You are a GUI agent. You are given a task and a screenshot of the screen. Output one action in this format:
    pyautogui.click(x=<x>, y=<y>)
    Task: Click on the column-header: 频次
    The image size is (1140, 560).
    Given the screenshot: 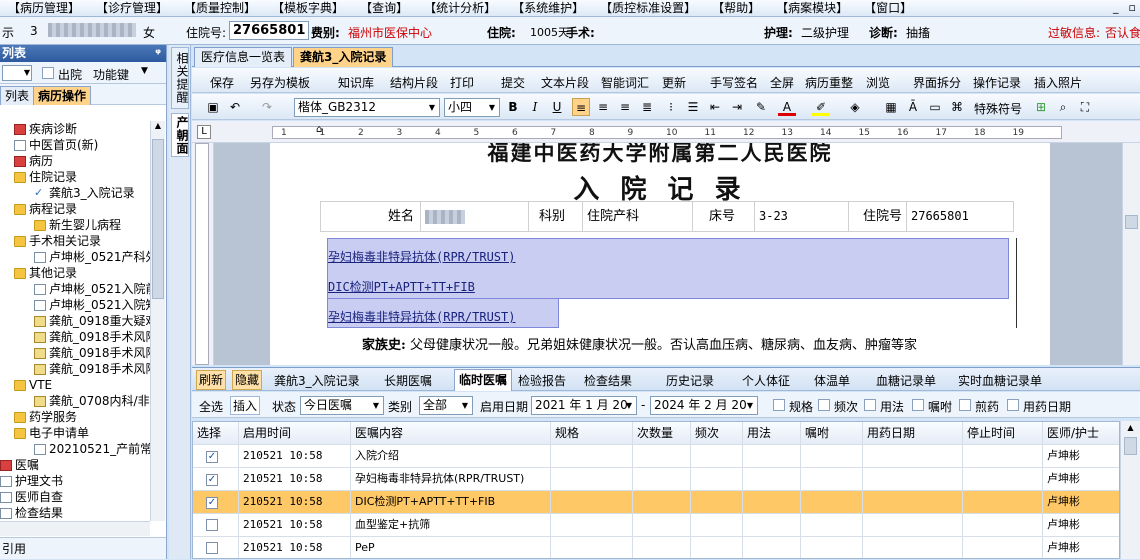 What is the action you would take?
    pyautogui.click(x=717, y=433)
    